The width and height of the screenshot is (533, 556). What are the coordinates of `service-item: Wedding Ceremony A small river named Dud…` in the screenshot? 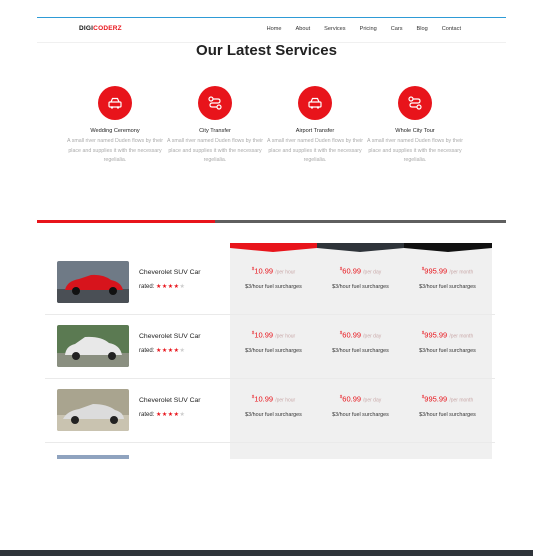 It's located at (115, 126).